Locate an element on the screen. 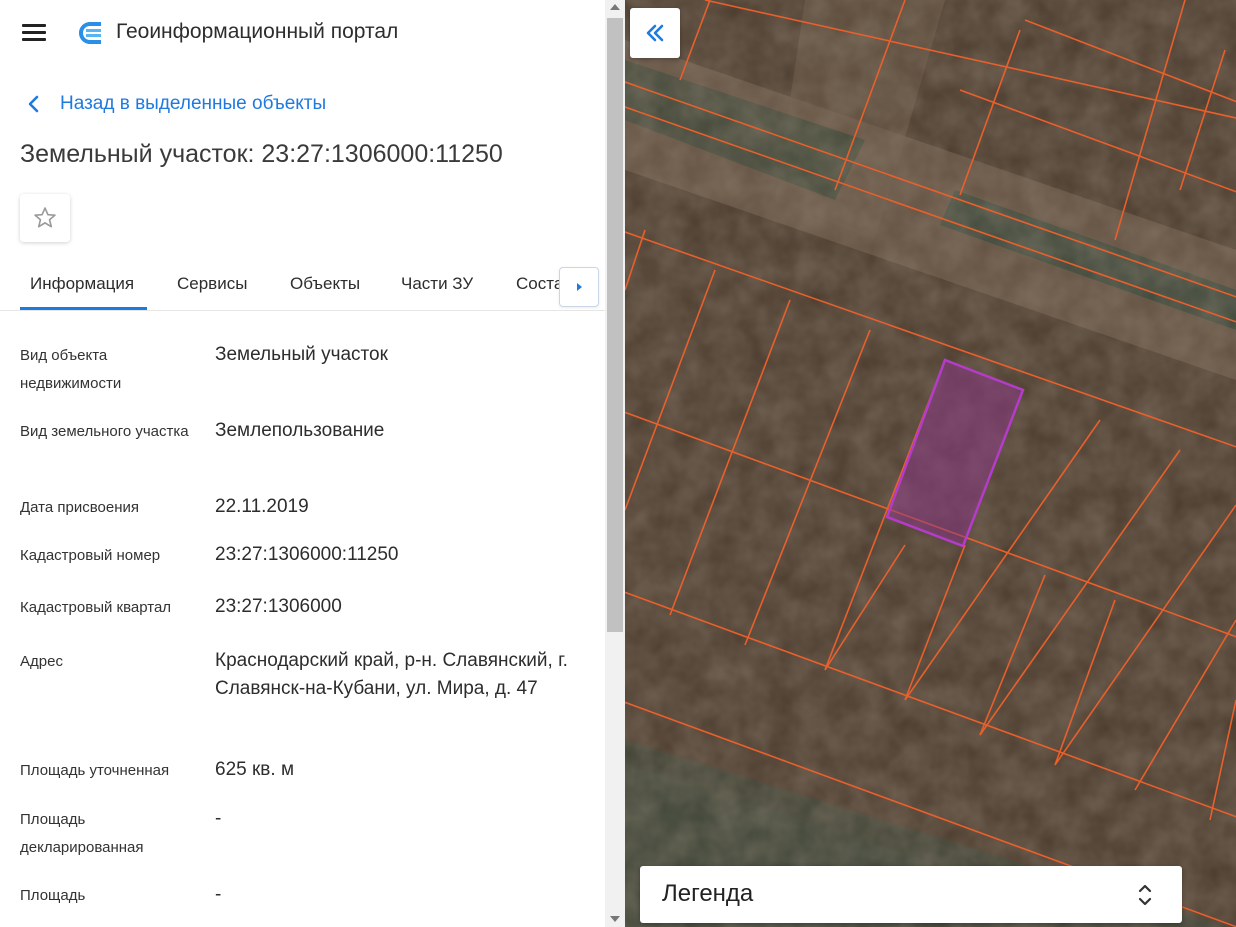  info-value: 22.11.2019 is located at coordinates (400, 507).